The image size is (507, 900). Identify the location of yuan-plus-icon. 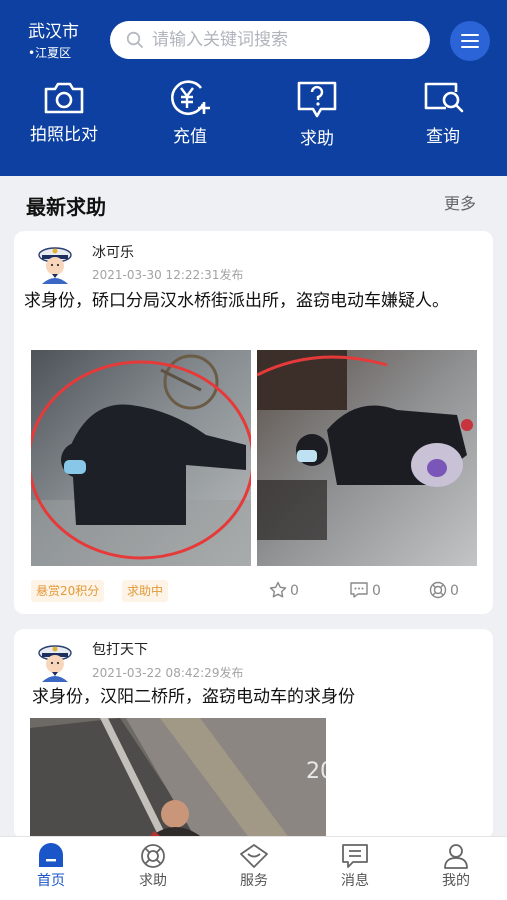
(190, 97).